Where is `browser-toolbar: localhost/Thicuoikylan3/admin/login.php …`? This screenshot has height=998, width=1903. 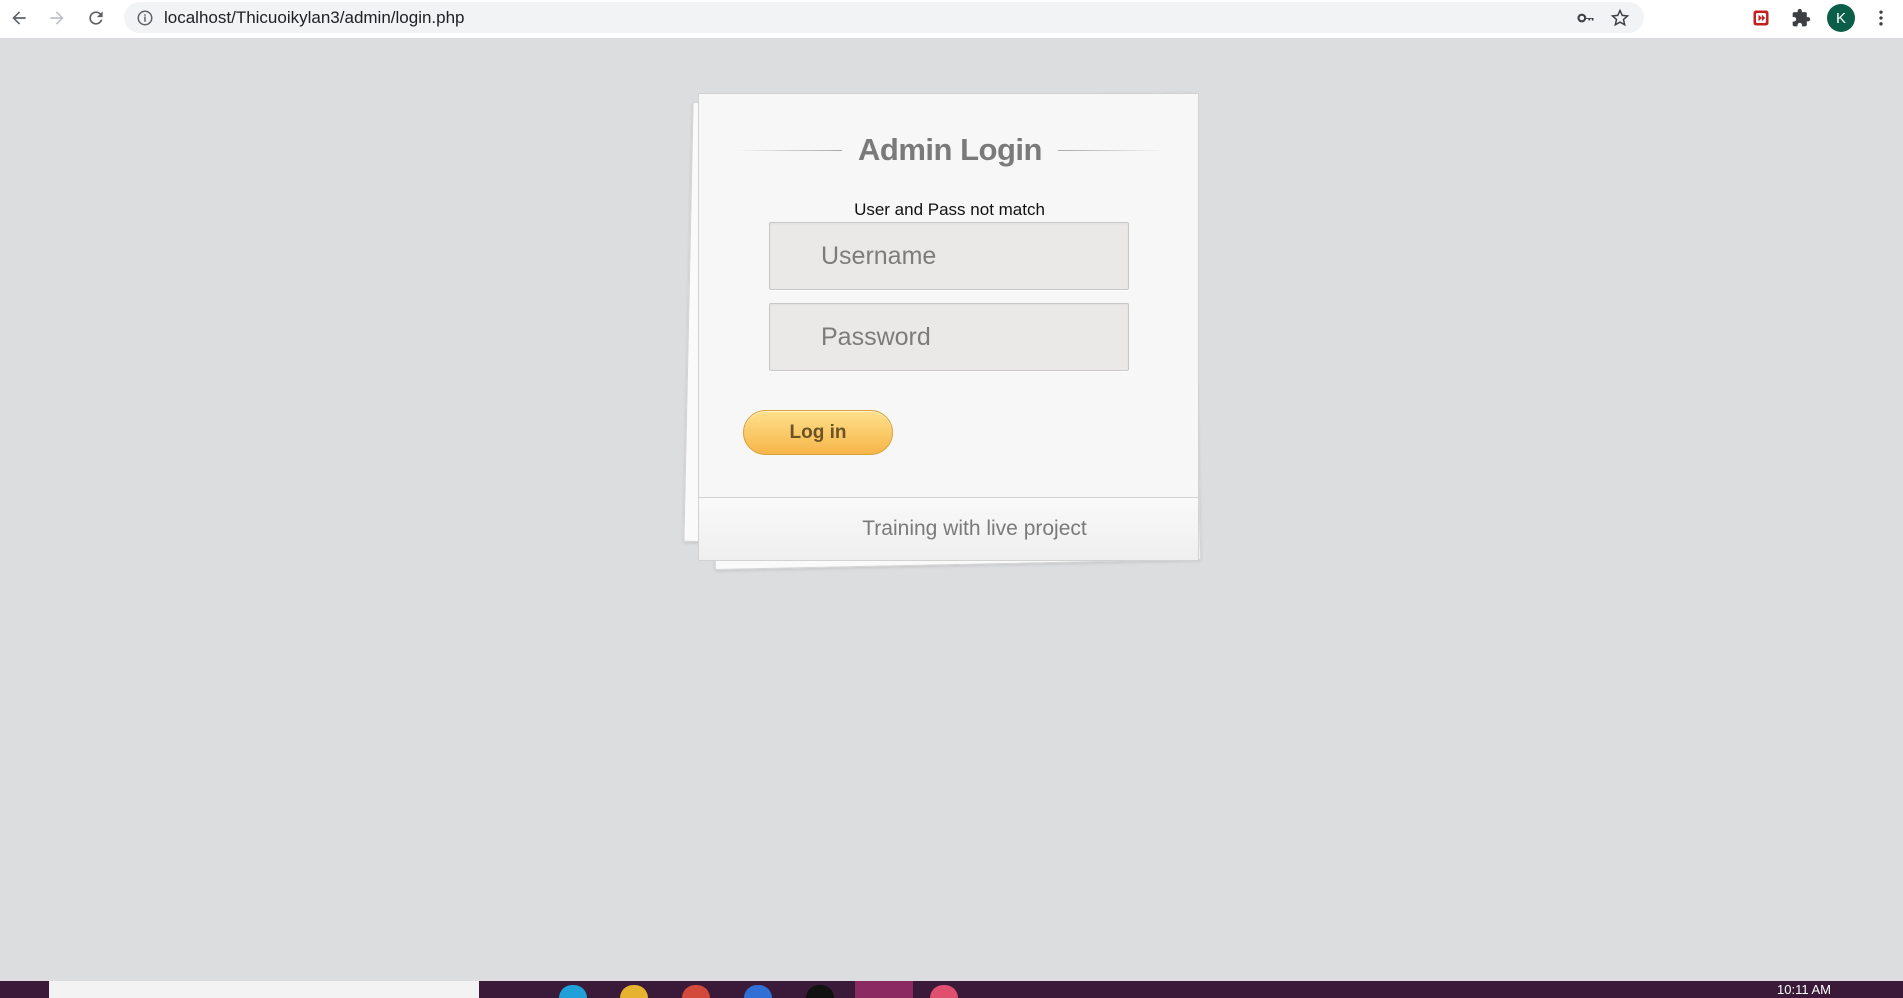 browser-toolbar: localhost/Thicuoikylan3/admin/login.php … is located at coordinates (951, 19).